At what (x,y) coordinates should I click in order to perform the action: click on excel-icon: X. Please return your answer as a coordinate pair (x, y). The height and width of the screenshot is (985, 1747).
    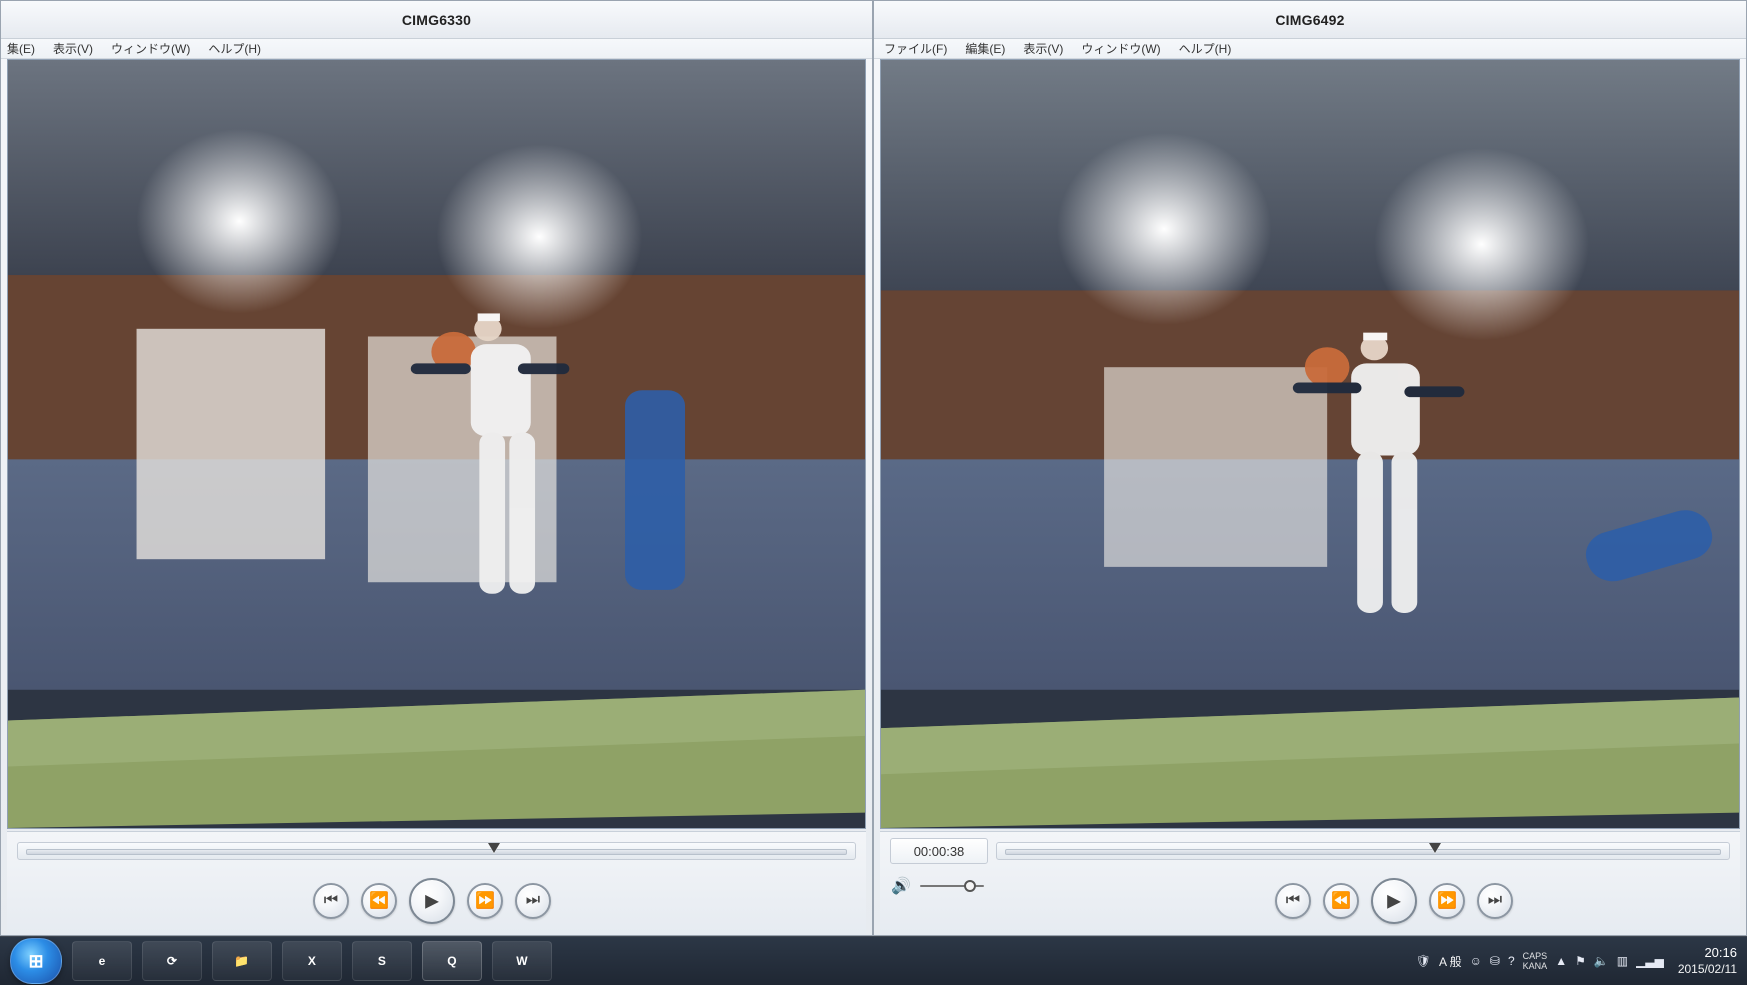
    Looking at the image, I should click on (312, 961).